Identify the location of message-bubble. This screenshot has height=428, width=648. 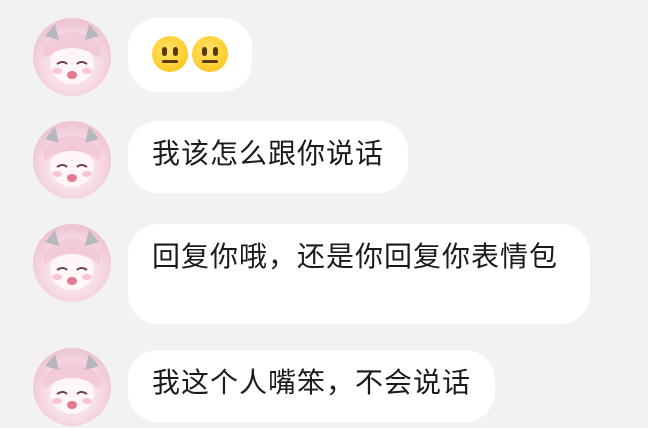
(190, 55).